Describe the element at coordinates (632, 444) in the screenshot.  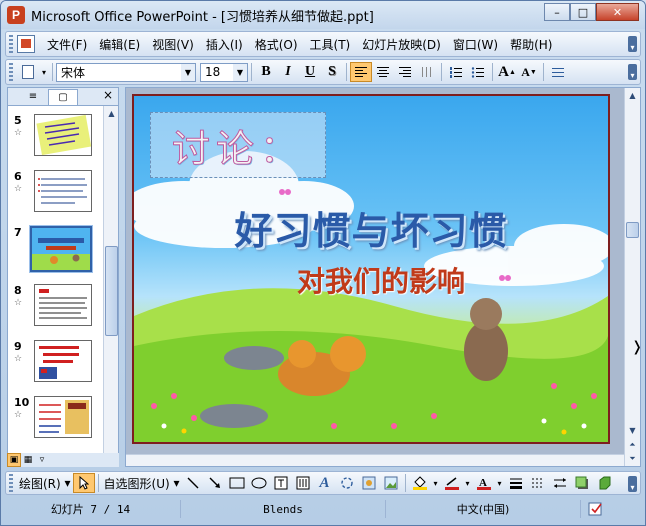
I see `previous-slide-icon: ⏶` at that location.